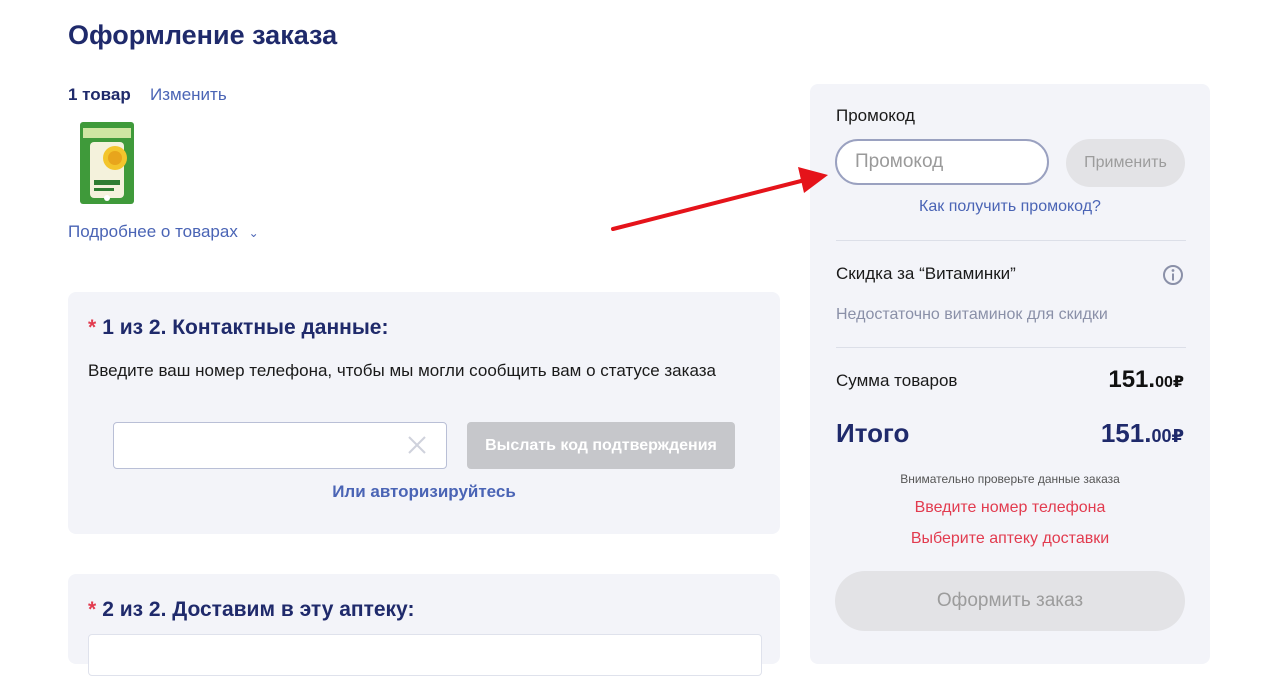 Image resolution: width=1275 pixels, height=676 pixels. Describe the element at coordinates (897, 380) in the screenshot. I see `subtotal-label: Сумма товаров` at that location.